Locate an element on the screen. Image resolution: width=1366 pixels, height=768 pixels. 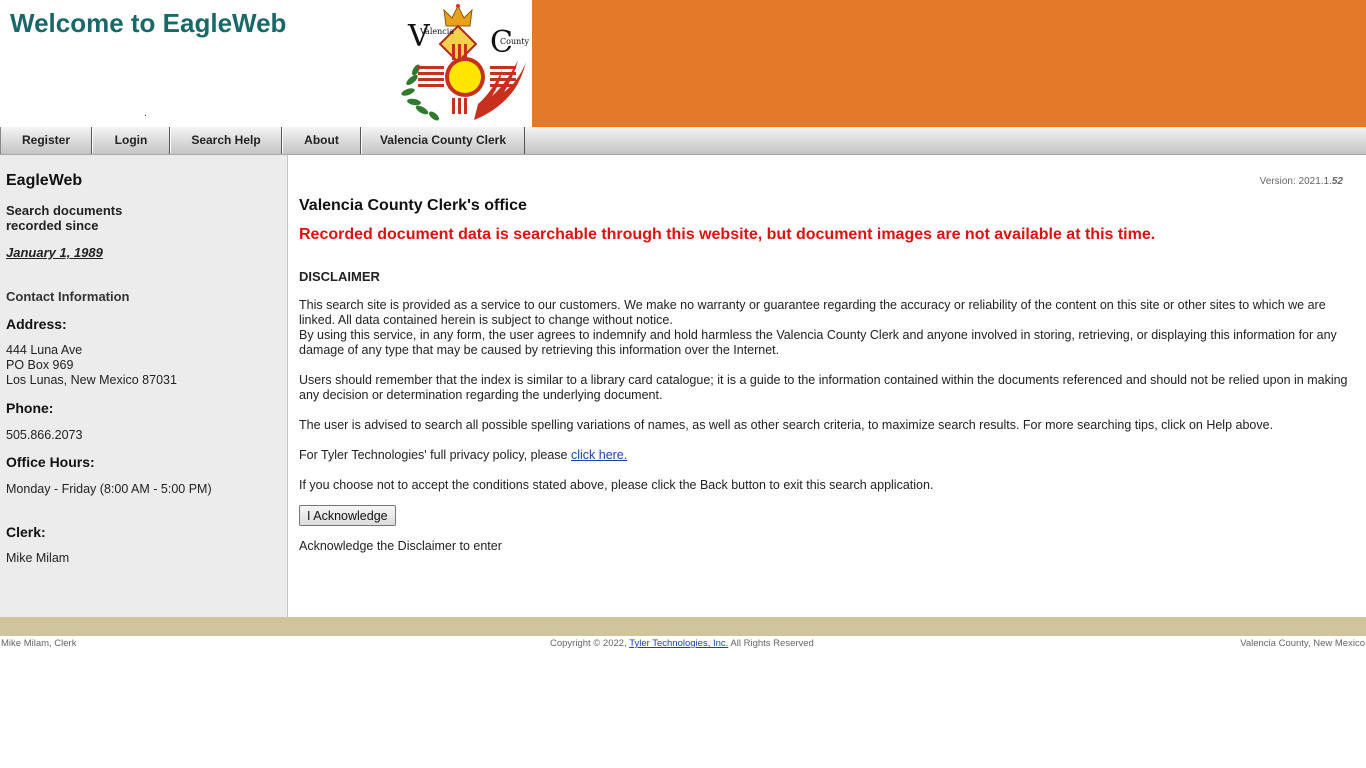
footer-clerk: Mike Milam, Clerk is located at coordinates (39, 643).